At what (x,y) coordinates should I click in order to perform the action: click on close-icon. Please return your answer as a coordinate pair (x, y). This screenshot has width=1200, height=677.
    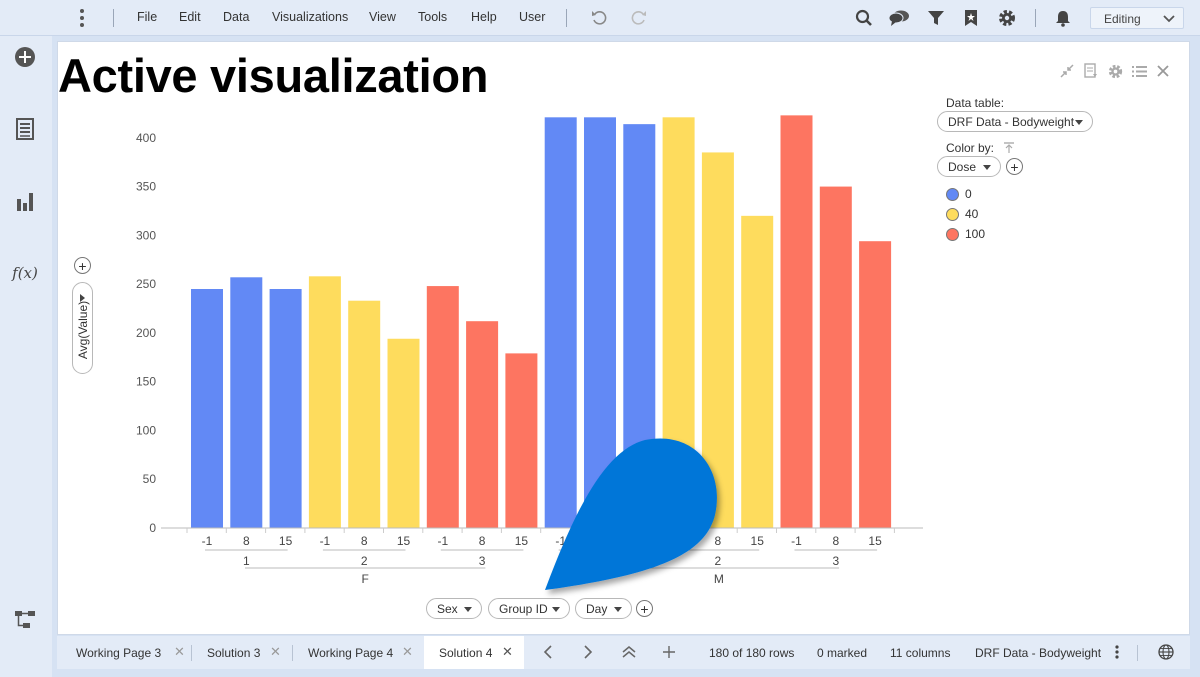
    Looking at the image, I should click on (1163, 71).